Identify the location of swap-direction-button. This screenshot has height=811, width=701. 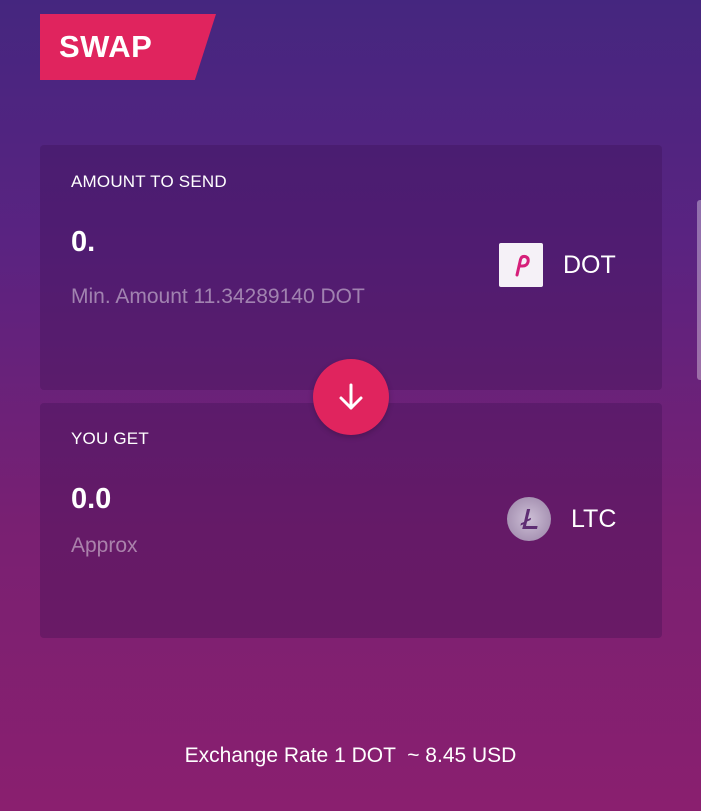
(351, 397).